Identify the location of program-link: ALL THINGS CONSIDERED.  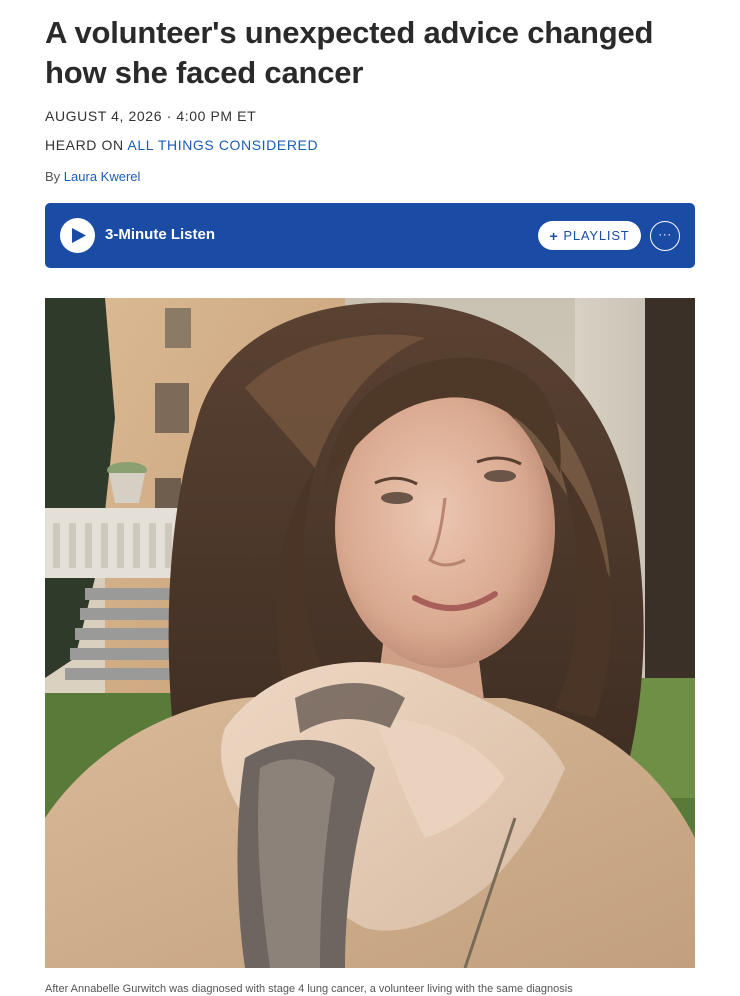
(222, 145).